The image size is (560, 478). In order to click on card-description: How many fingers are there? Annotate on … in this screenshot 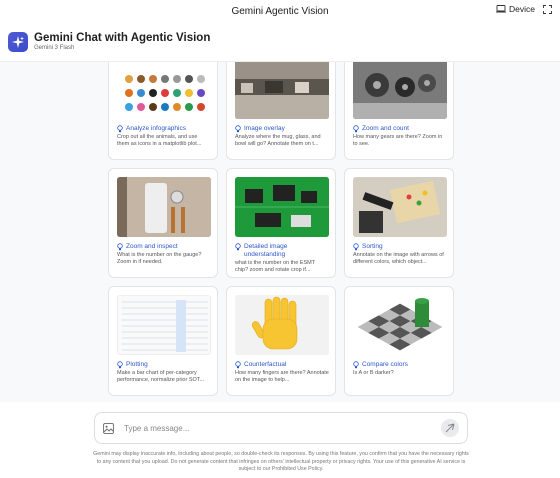, I will do `click(282, 376)`.